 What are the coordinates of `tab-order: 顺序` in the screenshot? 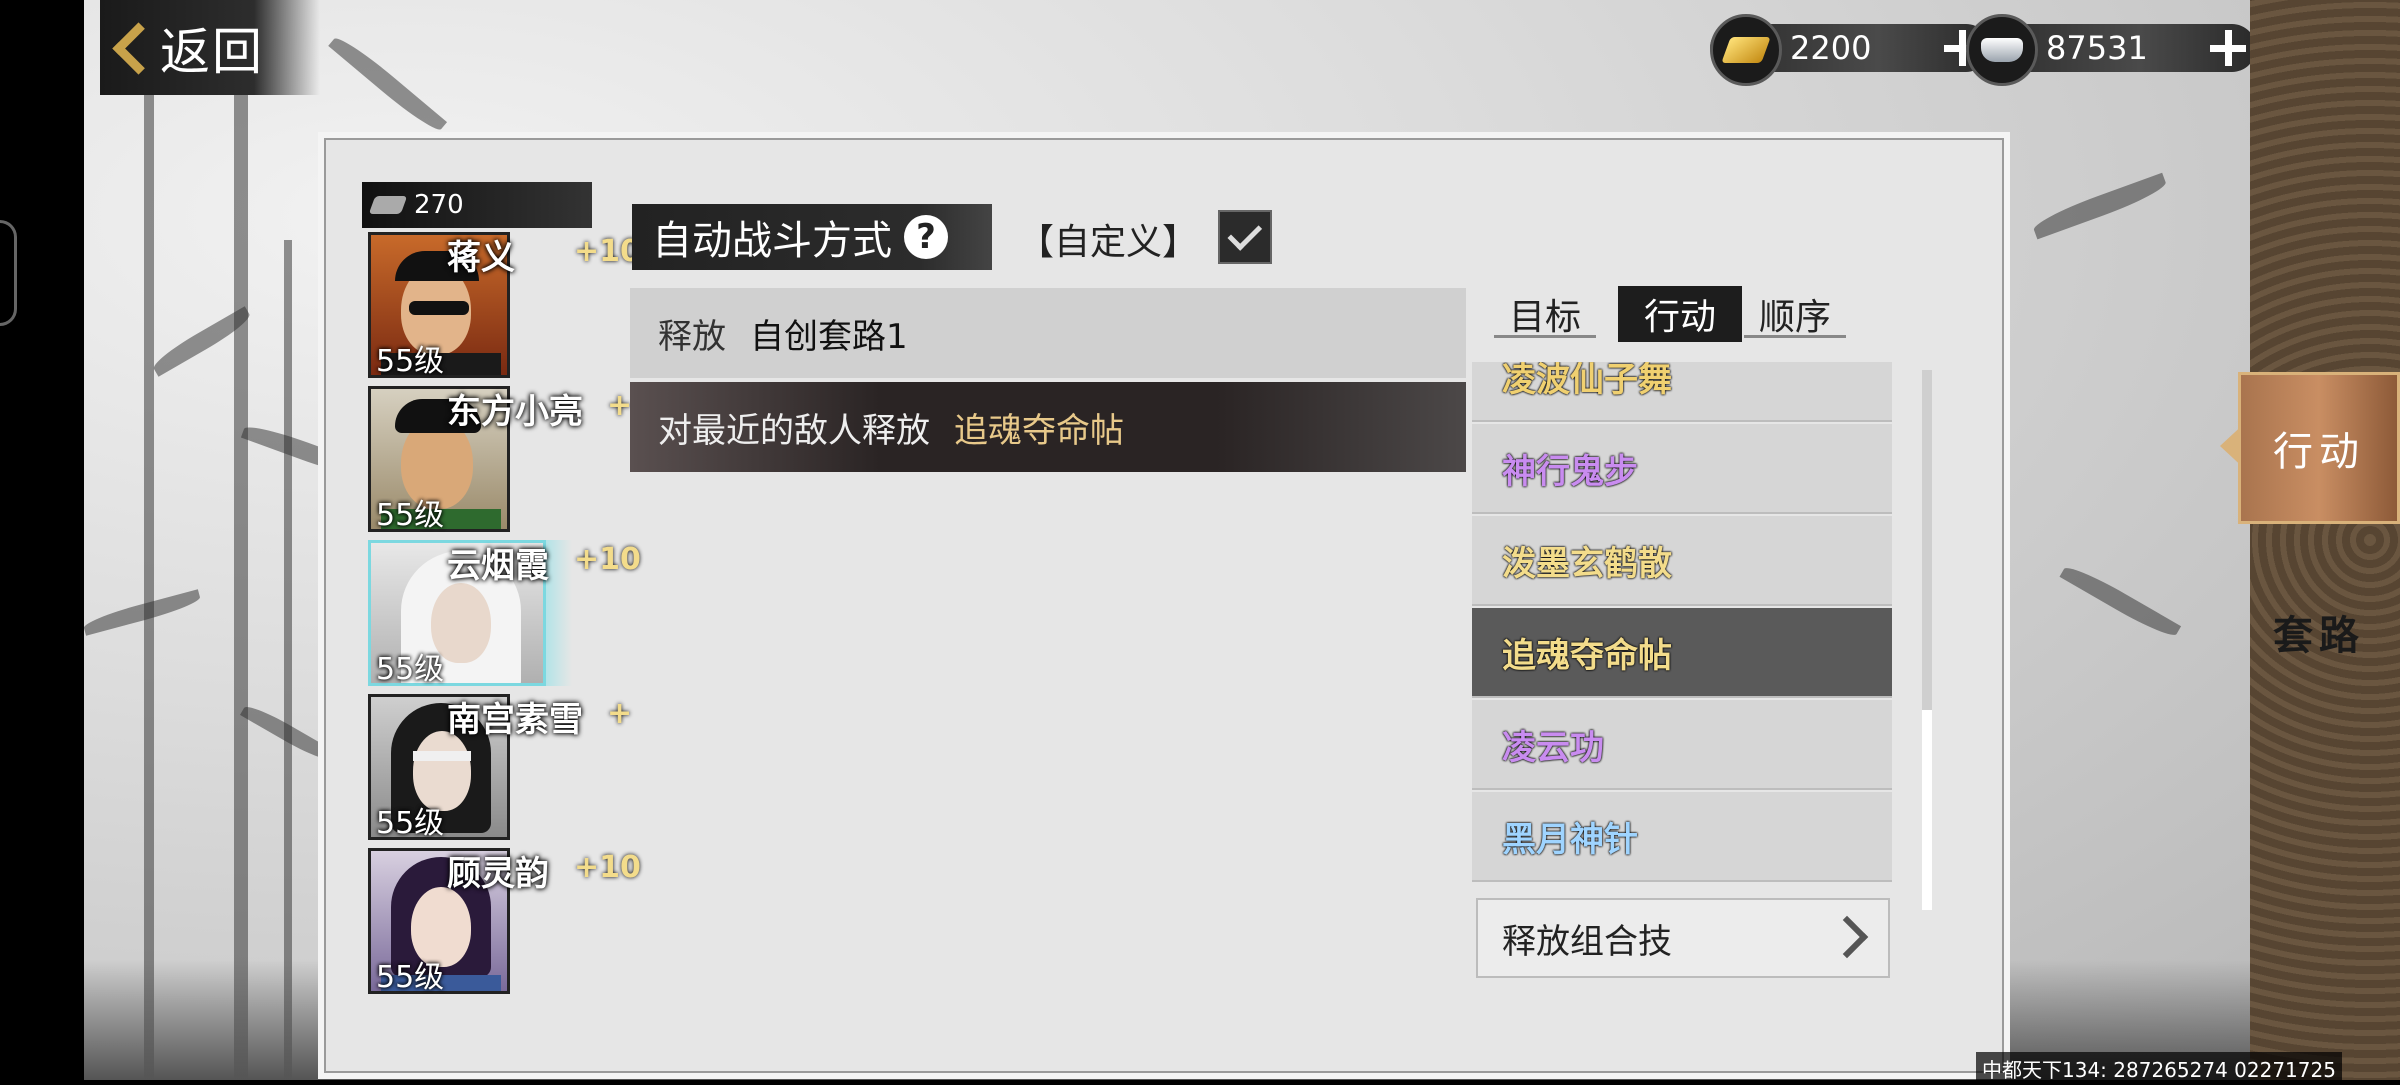 It's located at (1795, 314).